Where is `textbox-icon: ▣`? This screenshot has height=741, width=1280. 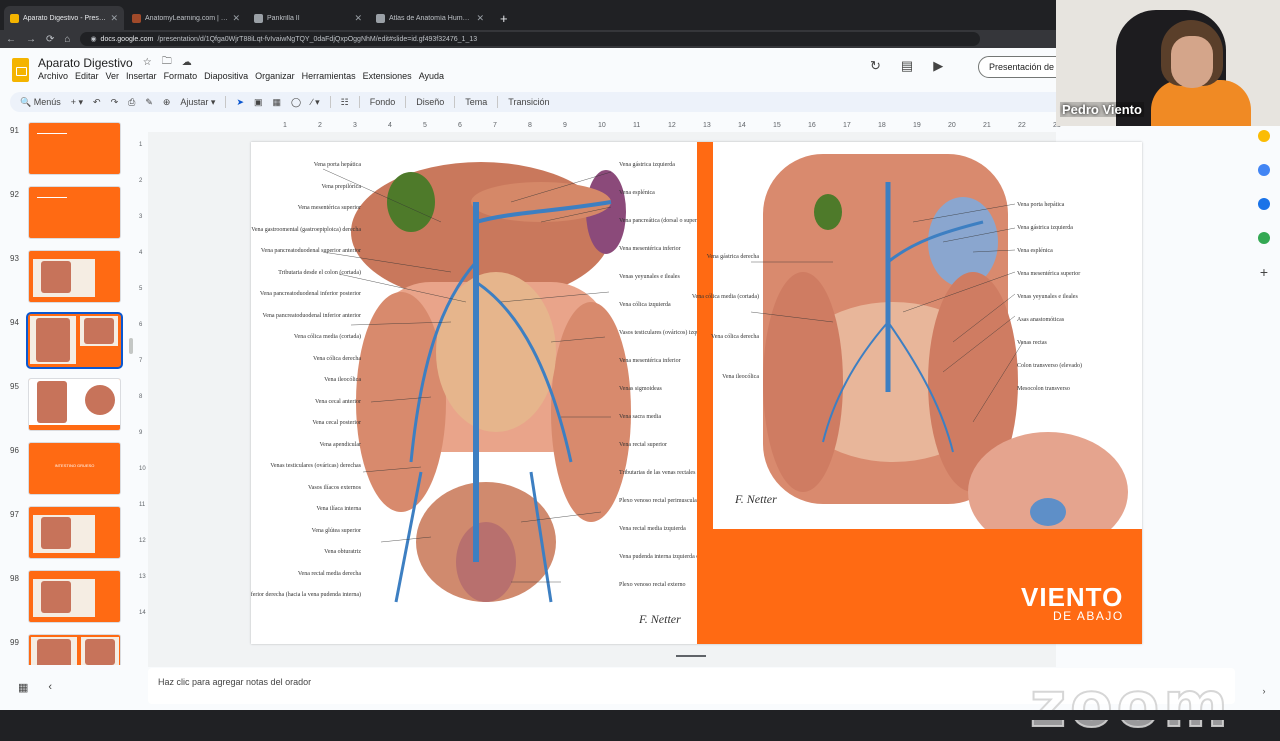 textbox-icon: ▣ is located at coordinates (258, 102).